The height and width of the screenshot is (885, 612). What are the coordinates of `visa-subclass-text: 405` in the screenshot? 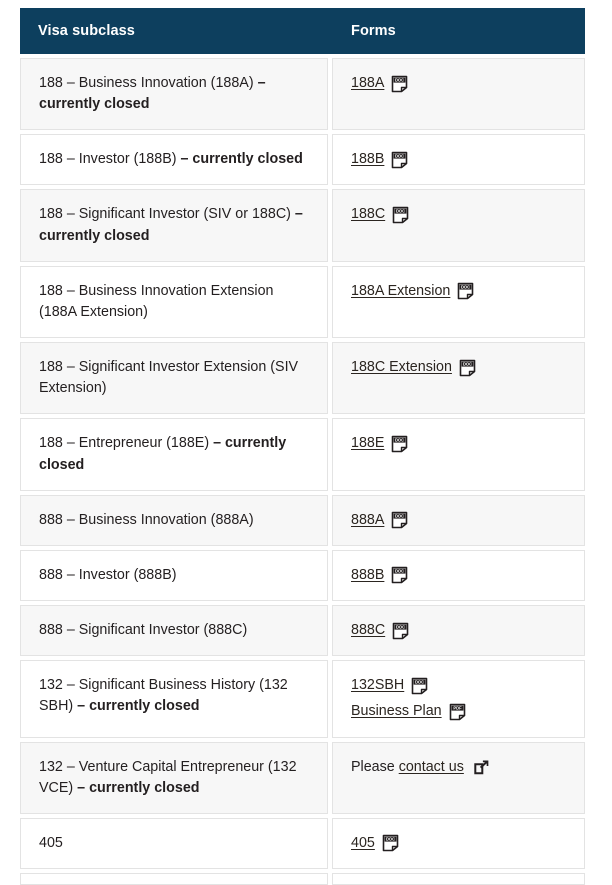 It's located at (51, 842).